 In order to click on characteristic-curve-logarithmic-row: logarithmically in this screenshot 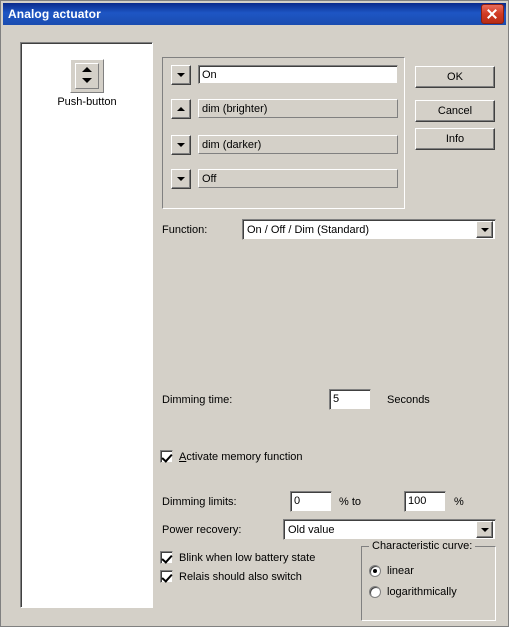, I will do `click(413, 592)`.